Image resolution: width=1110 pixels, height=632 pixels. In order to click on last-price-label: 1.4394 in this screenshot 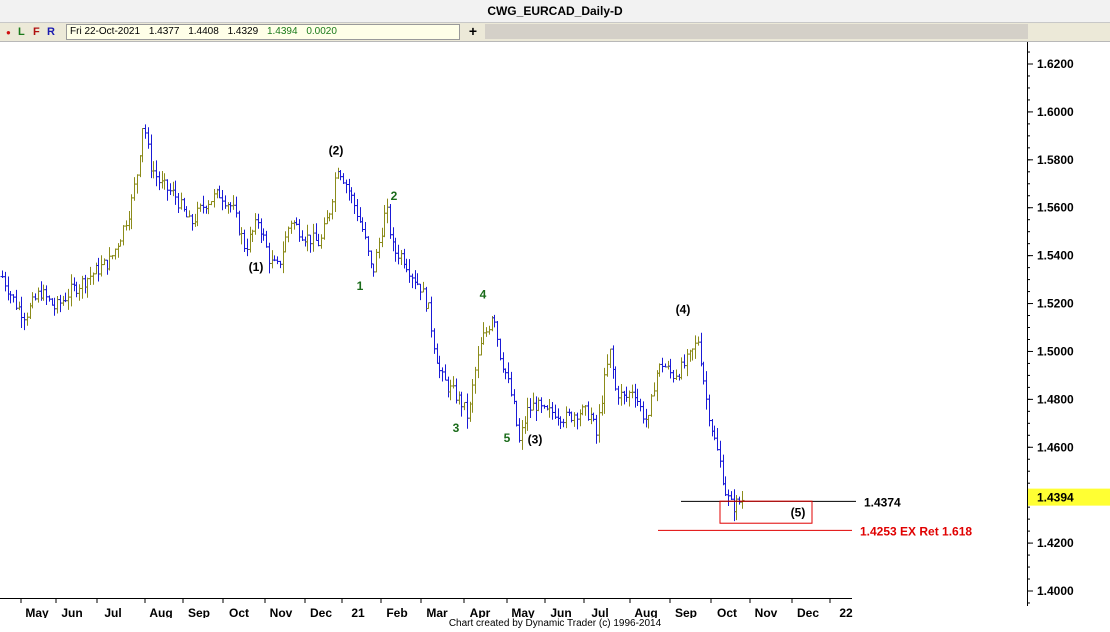, I will do `click(1055, 498)`.